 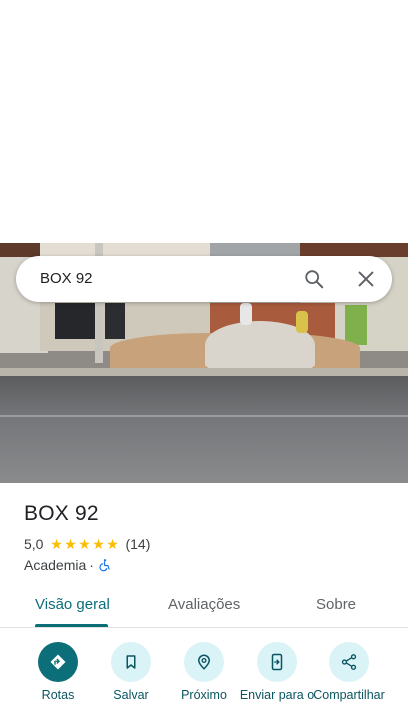 What do you see at coordinates (131, 695) in the screenshot?
I see `save-label: Salvar` at bounding box center [131, 695].